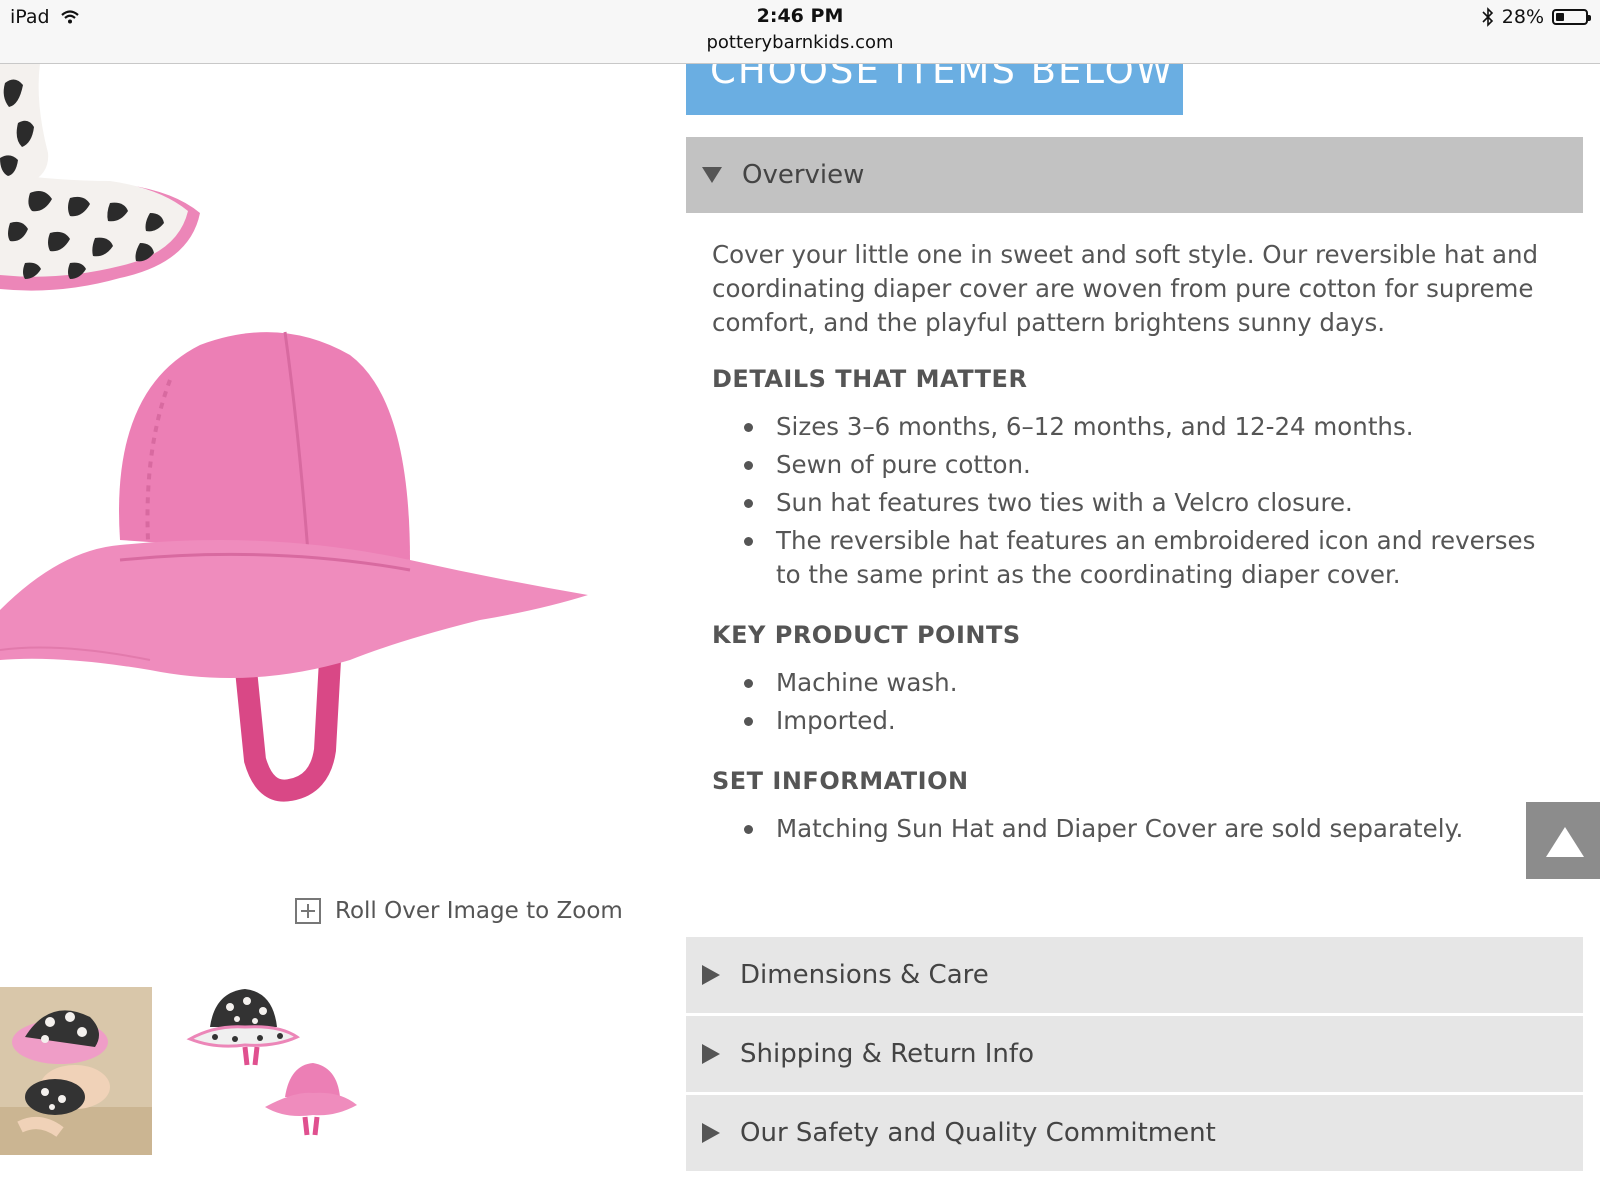  What do you see at coordinates (1137, 683) in the screenshot?
I see `list-item: Machine wash.` at bounding box center [1137, 683].